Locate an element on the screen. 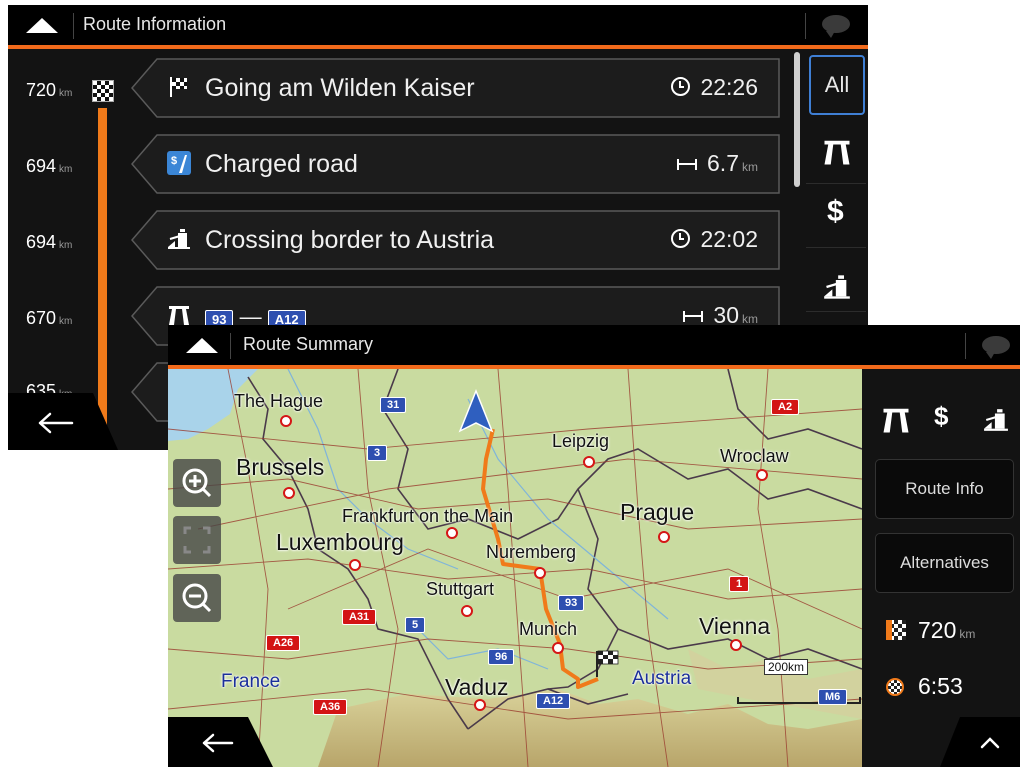  event-label: Going am Wilden Kaiser is located at coordinates (340, 88).